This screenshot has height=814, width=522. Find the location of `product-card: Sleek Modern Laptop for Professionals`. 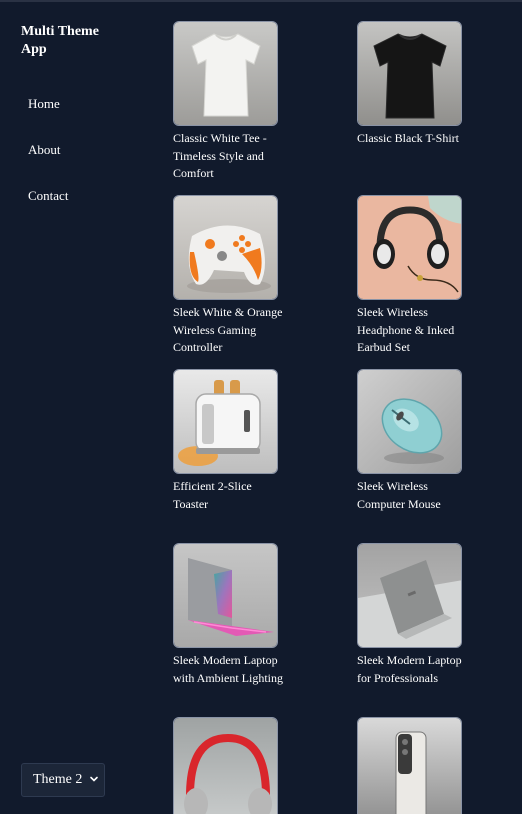

product-card: Sleek Modern Laptop for Professionals is located at coordinates (417, 615).